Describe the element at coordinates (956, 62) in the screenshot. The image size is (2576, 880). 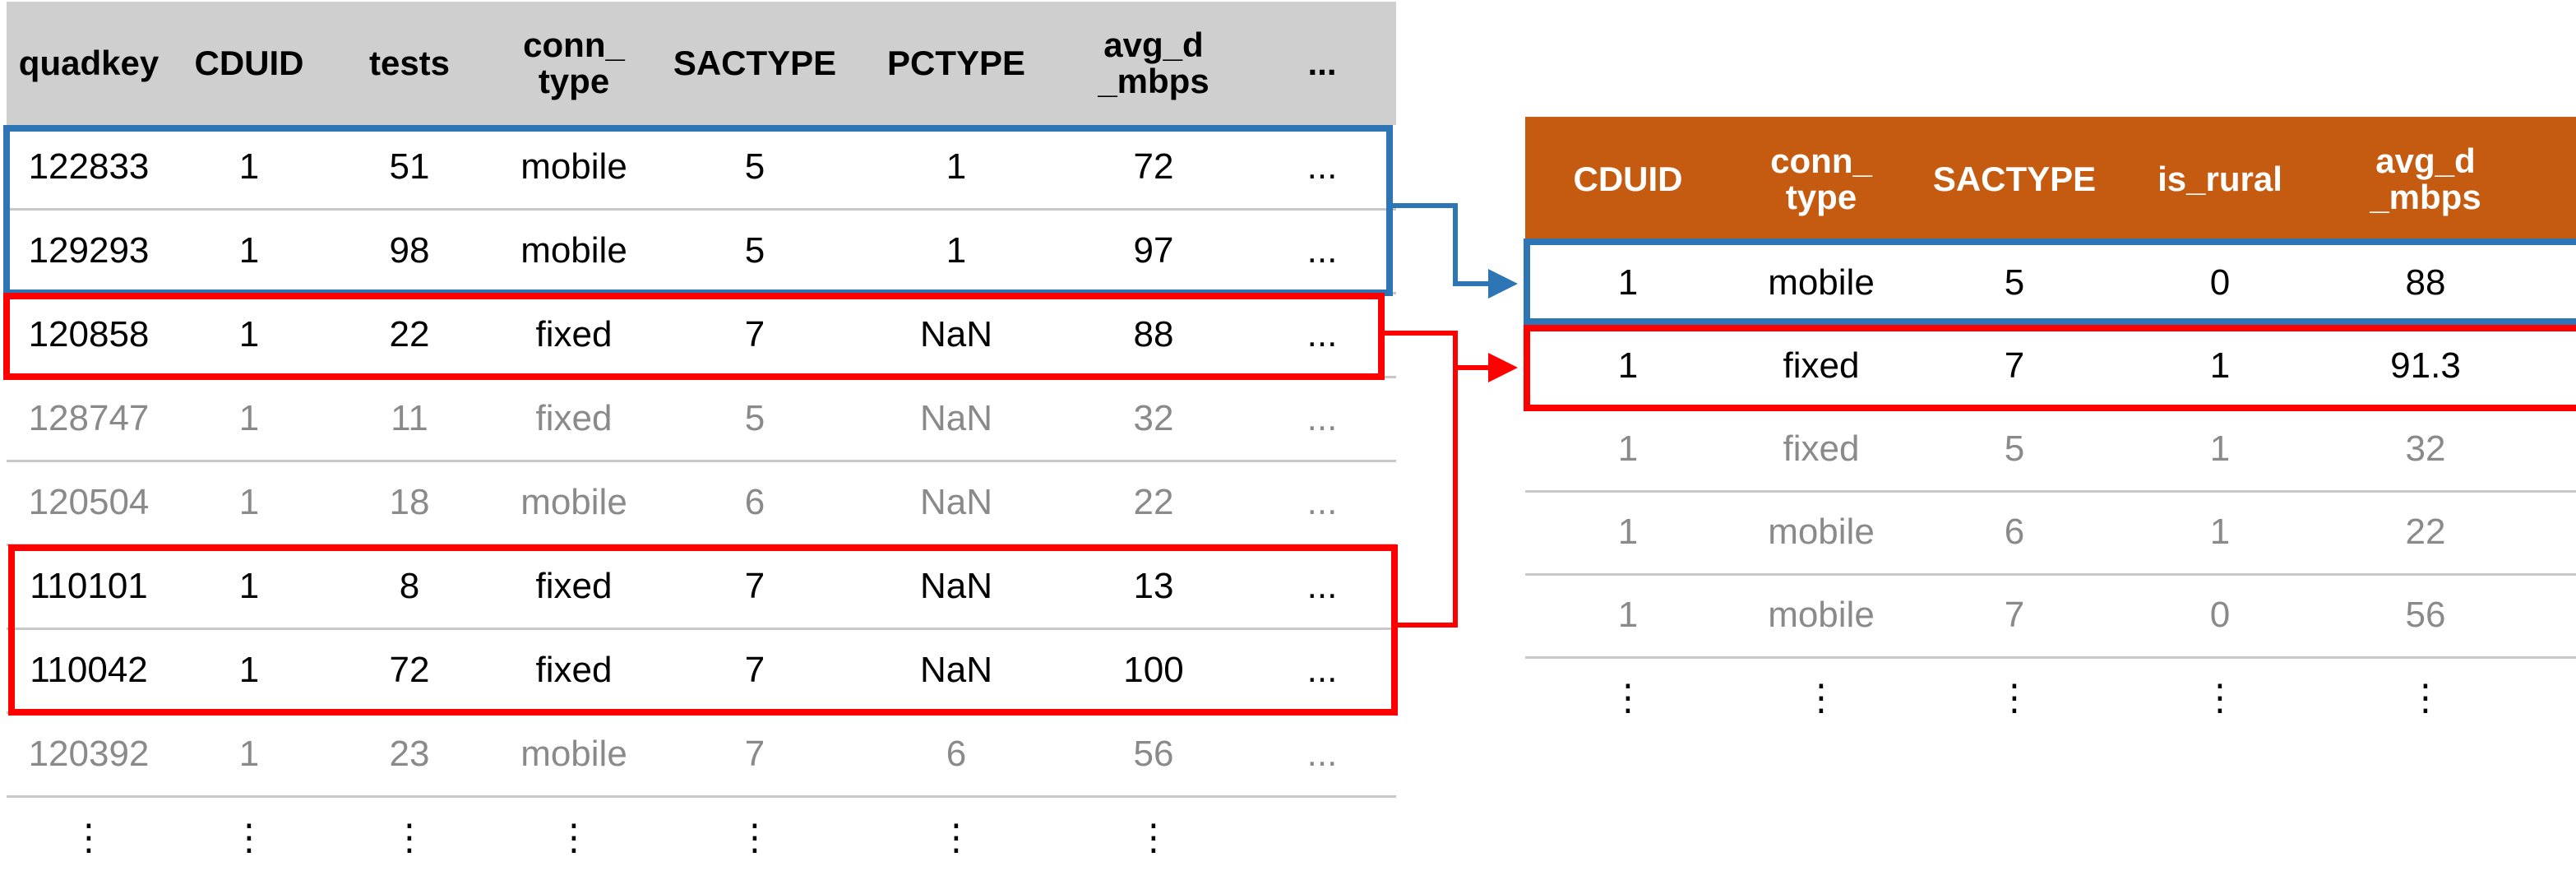
I see `left-header-cell: PCTYPE` at that location.